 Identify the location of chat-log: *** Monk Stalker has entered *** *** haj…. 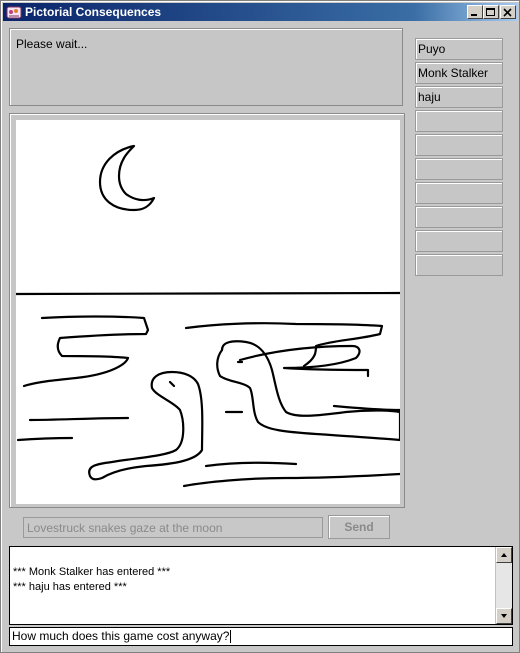
(261, 585).